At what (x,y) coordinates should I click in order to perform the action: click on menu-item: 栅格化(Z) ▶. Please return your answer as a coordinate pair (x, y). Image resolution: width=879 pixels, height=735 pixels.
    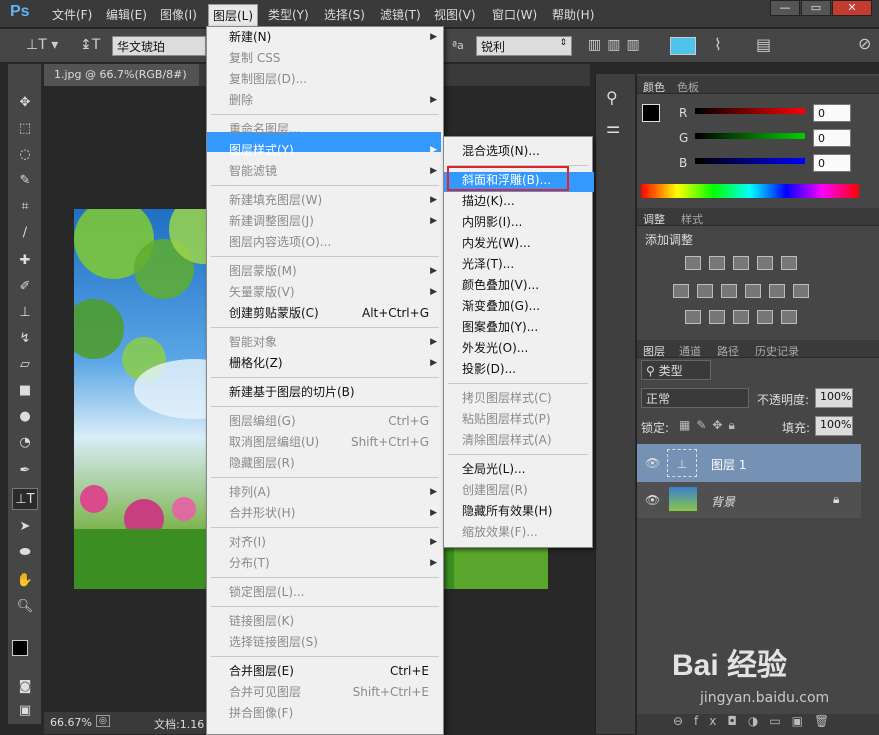
    Looking at the image, I should click on (336, 363).